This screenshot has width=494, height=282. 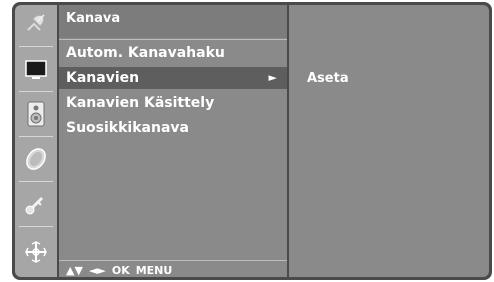 I want to click on submenu-item-aseta: Aseta, so click(x=328, y=78).